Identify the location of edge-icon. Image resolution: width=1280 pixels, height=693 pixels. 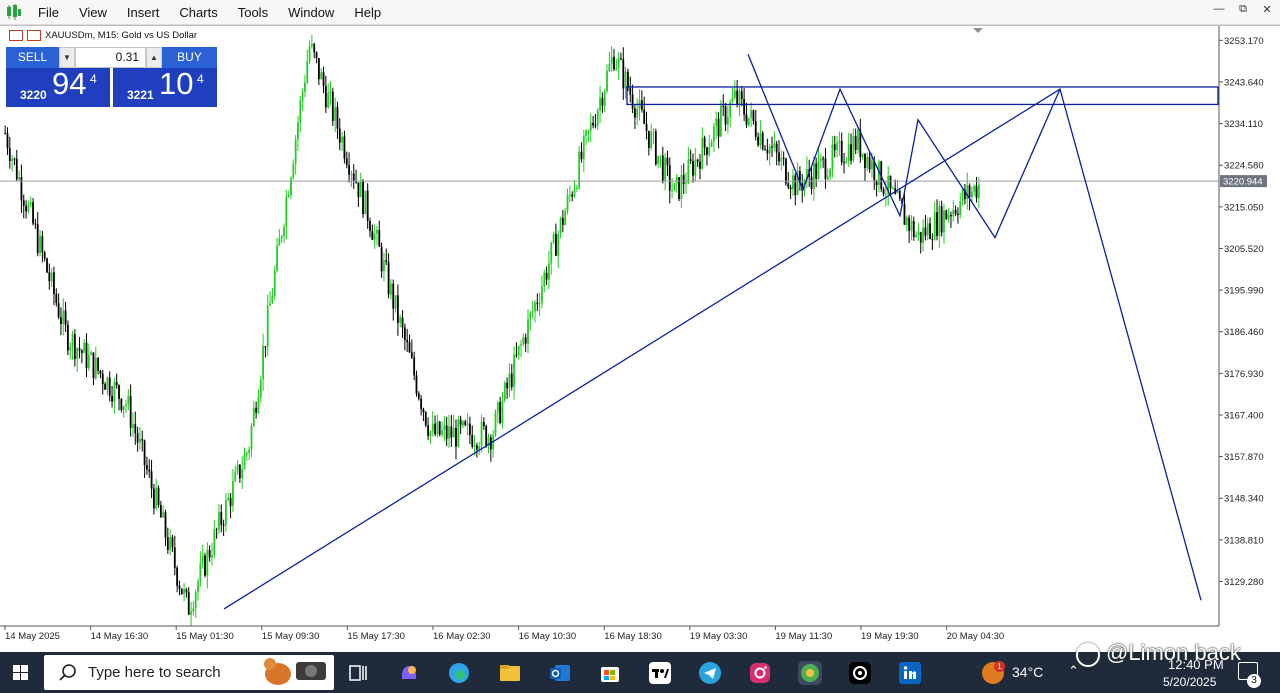
(459, 673).